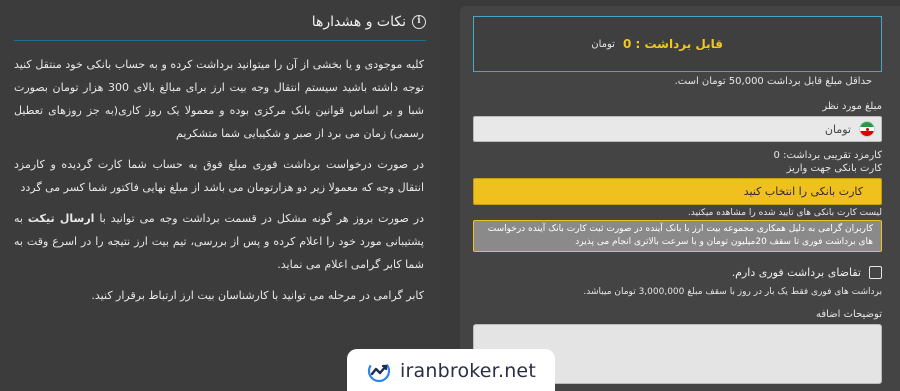  What do you see at coordinates (678, 272) in the screenshot?
I see `instant-withdraw-row: تقاضای برداشت فوری دارم.` at bounding box center [678, 272].